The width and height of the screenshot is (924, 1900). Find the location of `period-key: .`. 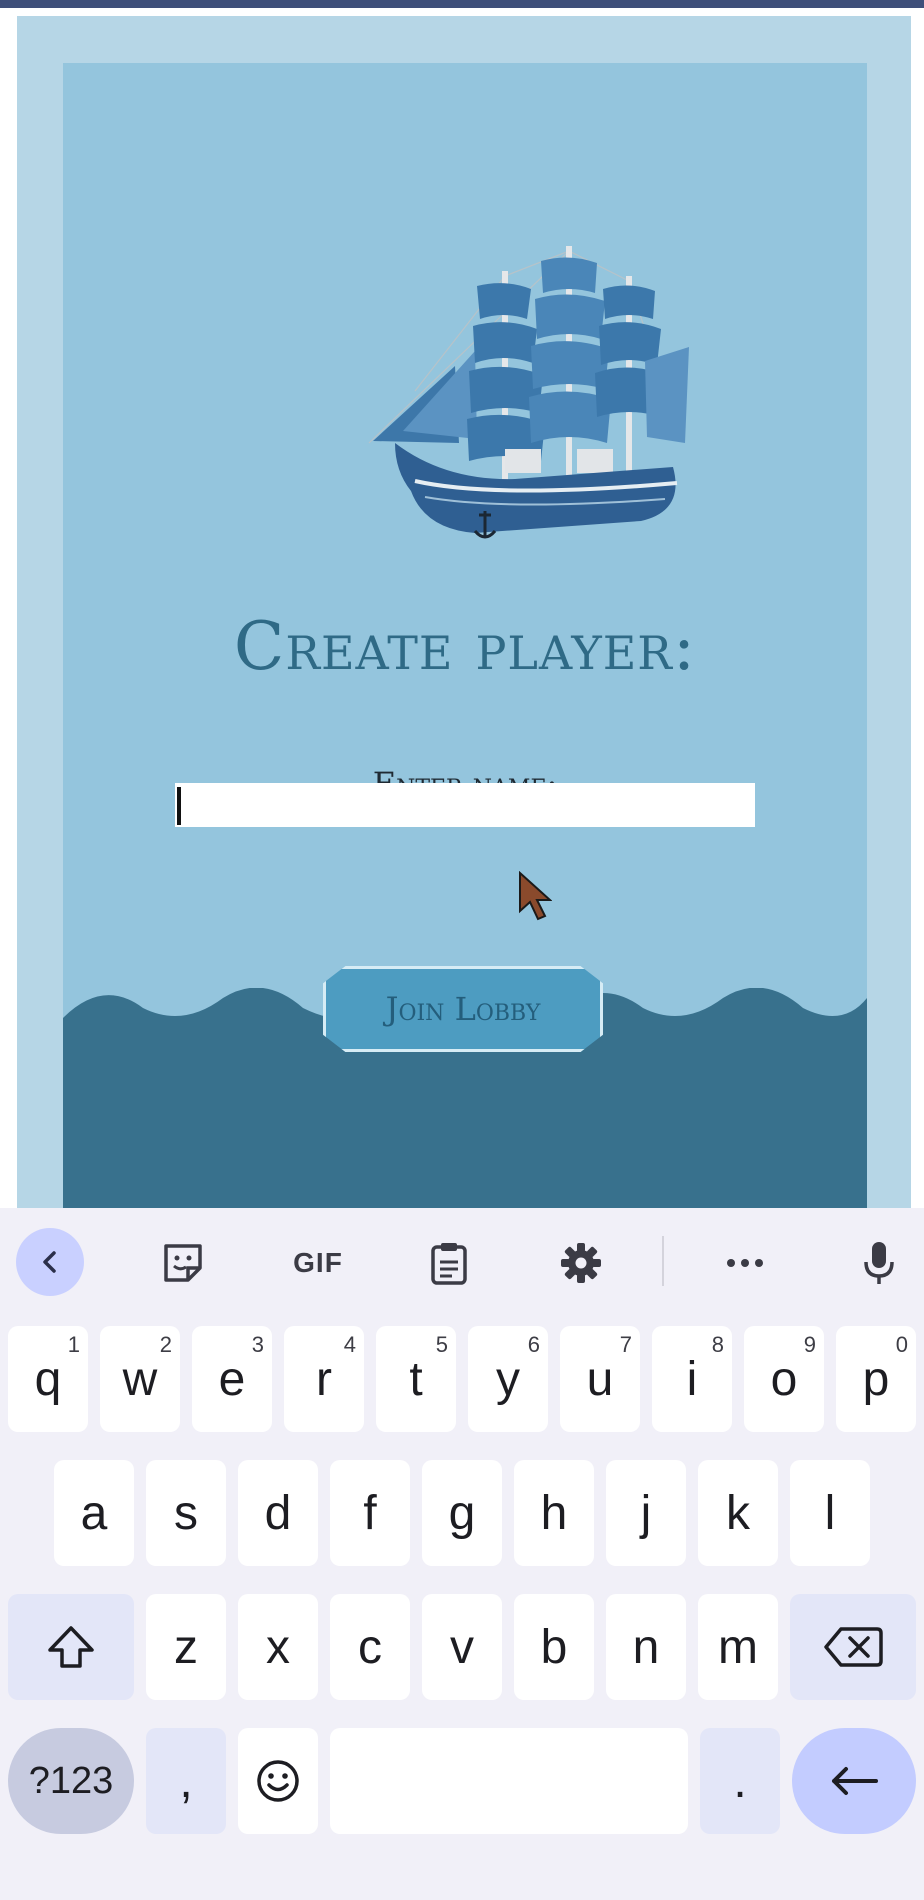

period-key: . is located at coordinates (740, 1781).